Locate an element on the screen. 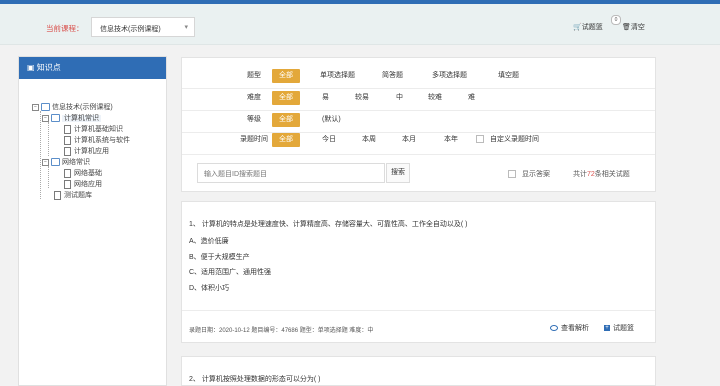 The image size is (720, 386). chevron-down-icon: ▾ is located at coordinates (186, 27).